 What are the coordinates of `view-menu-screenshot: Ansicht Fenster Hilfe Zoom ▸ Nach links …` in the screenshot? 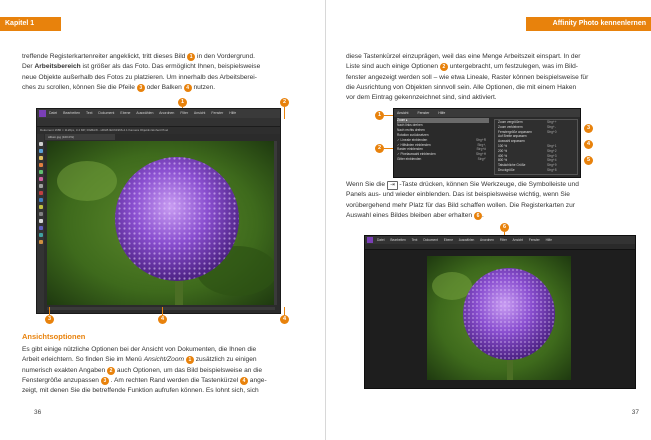 It's located at (487, 143).